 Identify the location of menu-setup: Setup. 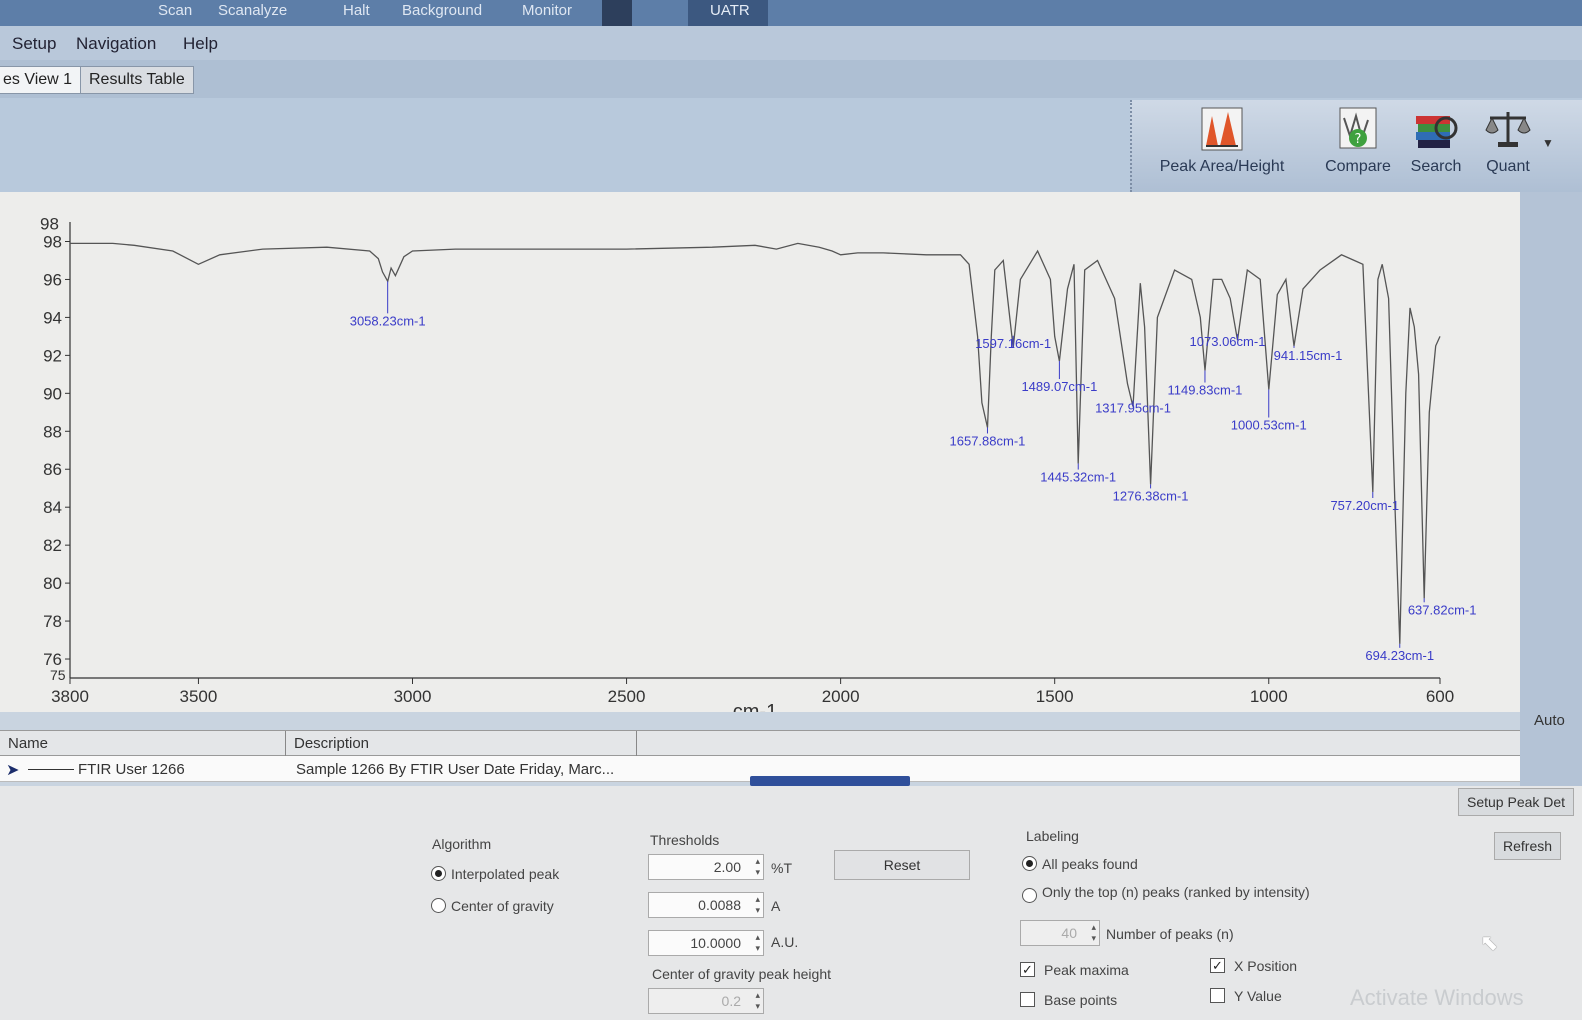
(34, 44).